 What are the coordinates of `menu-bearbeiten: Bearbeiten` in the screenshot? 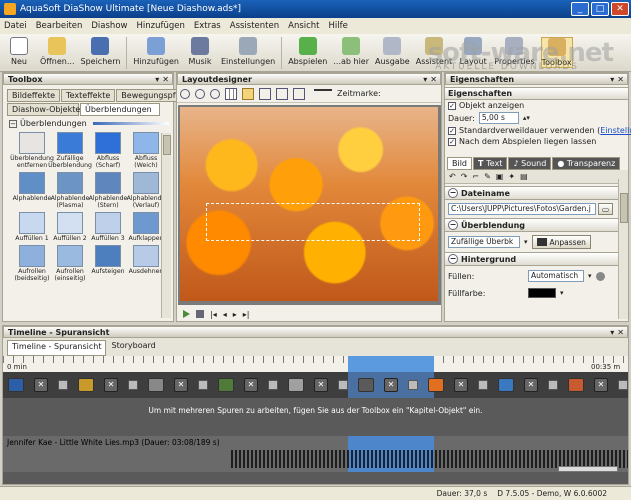 It's located at (59, 26).